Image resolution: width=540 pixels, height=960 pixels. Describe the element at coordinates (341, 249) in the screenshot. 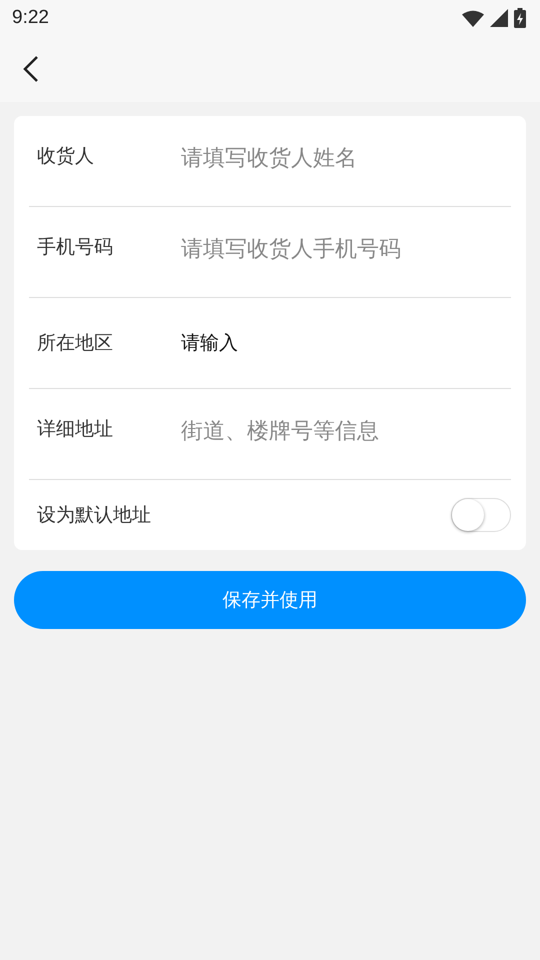

I see `input-field: 请填写收货人手机号码` at that location.